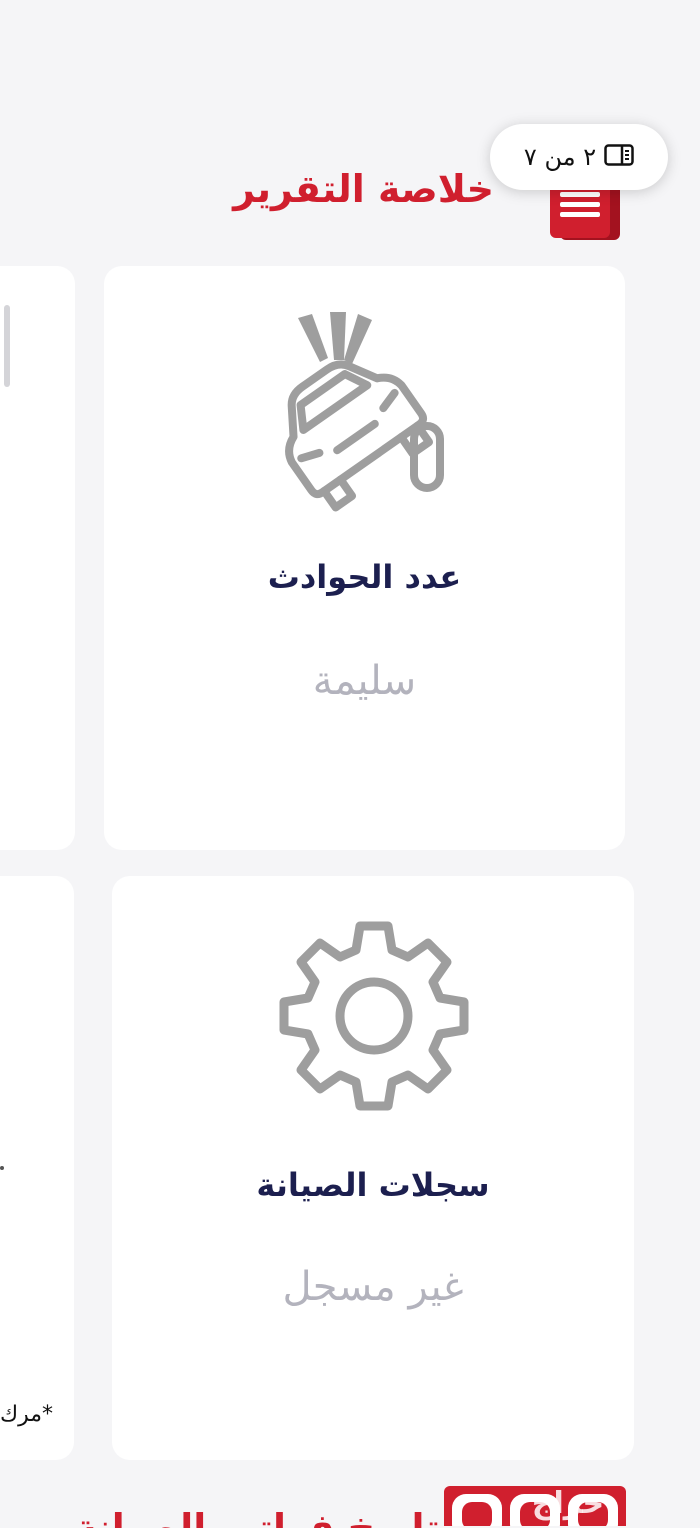 This screenshot has width=700, height=1528. I want to click on partial-text-dot, so click(2, 1168).